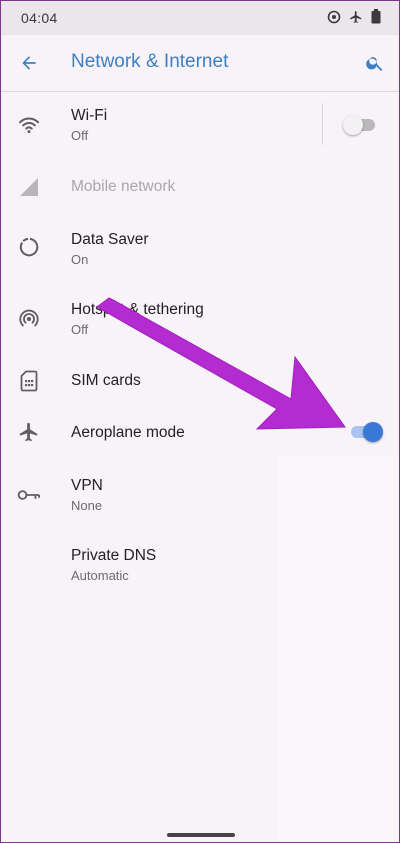 The height and width of the screenshot is (843, 400). Describe the element at coordinates (200, 565) in the screenshot. I see `setting-row-private-dns: Private DNS Automatic` at that location.